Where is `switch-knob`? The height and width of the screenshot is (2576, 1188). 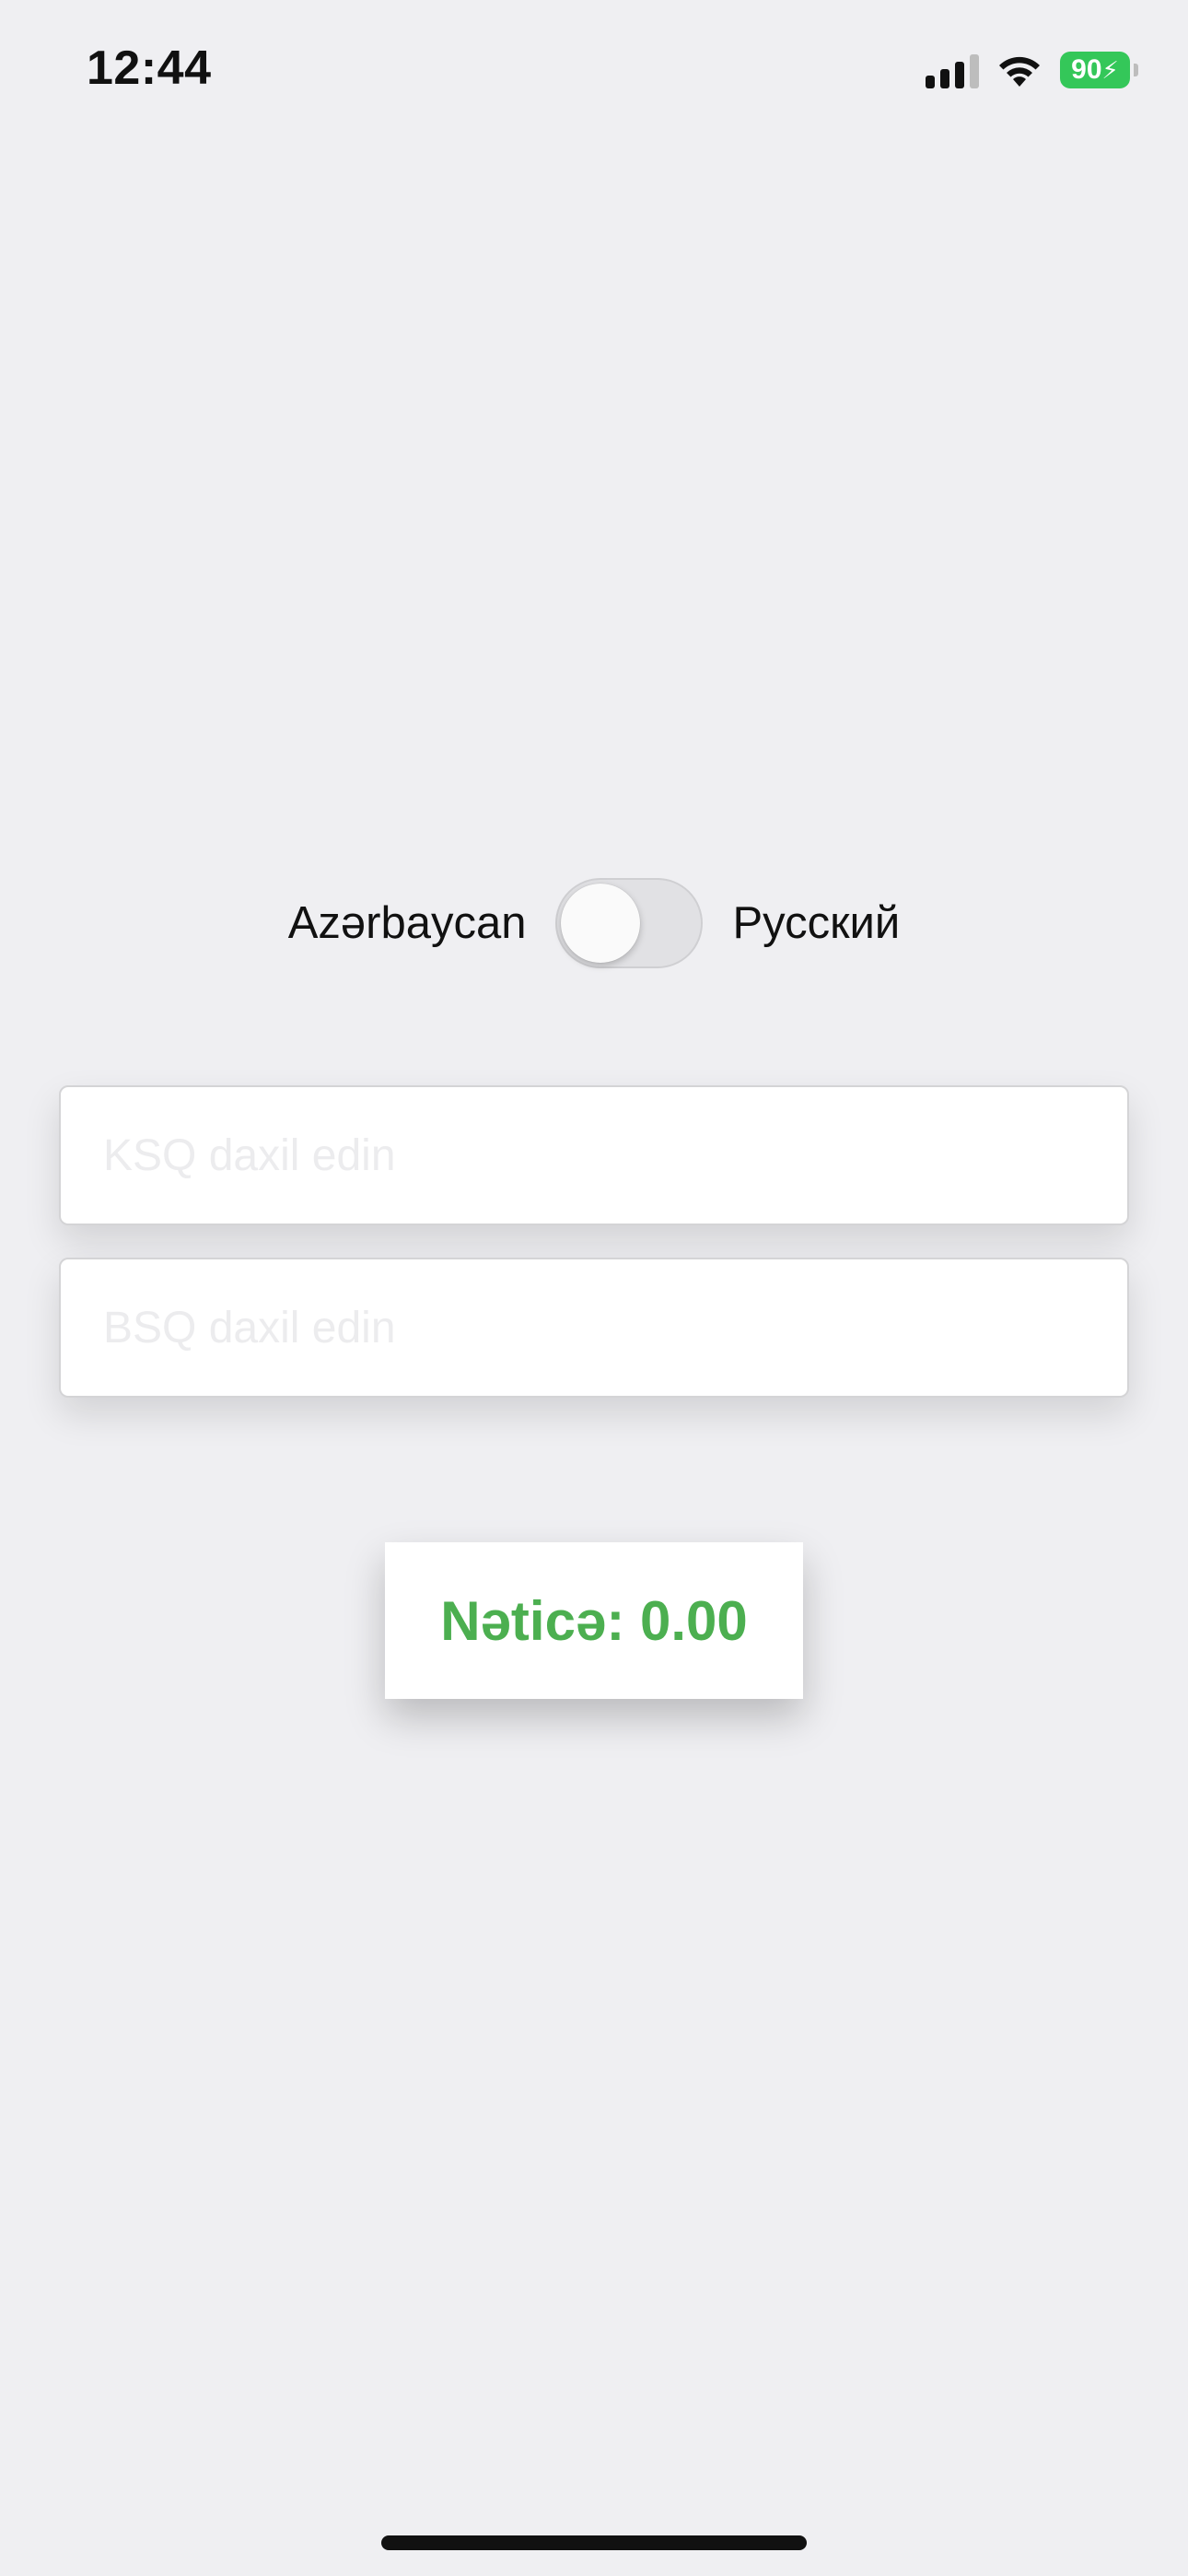
switch-knob is located at coordinates (601, 923).